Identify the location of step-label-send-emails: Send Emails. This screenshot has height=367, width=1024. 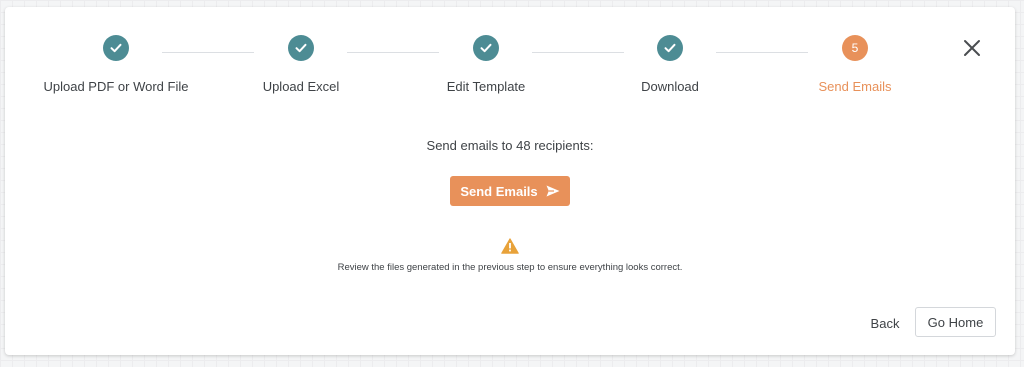
(855, 86).